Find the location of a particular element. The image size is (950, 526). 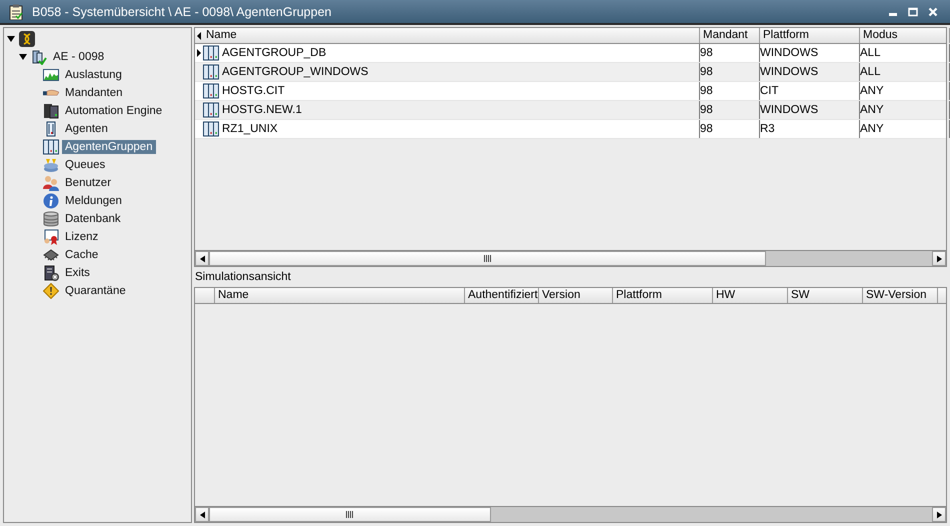

info-icon is located at coordinates (51, 201).